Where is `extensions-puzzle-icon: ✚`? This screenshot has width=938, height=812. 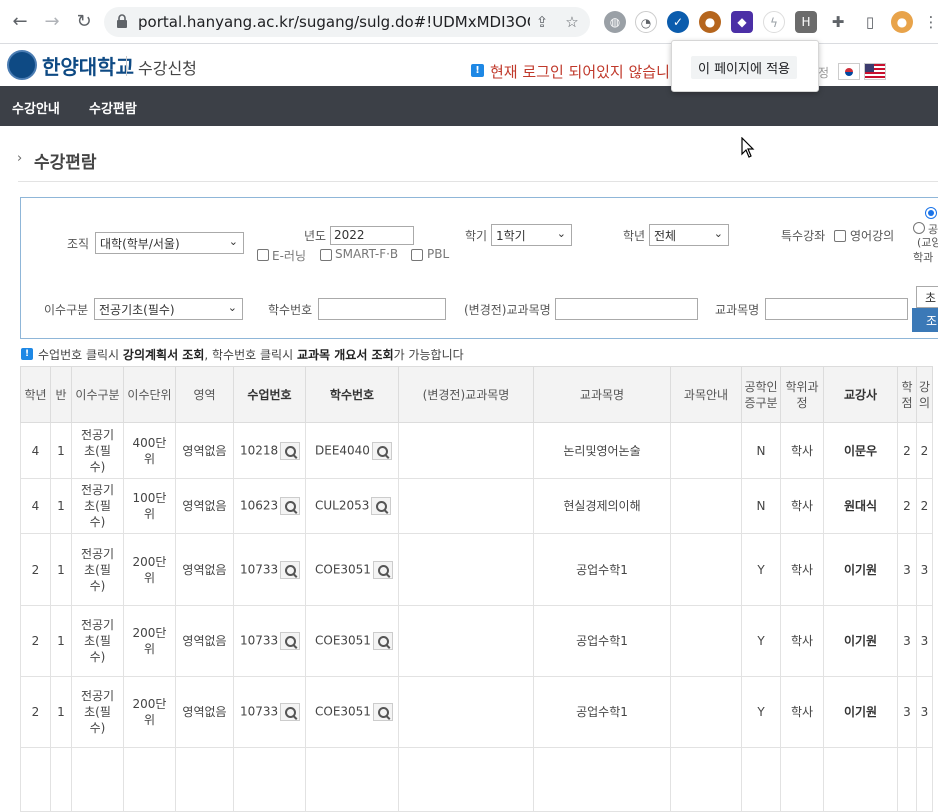
extensions-puzzle-icon: ✚ is located at coordinates (838, 22).